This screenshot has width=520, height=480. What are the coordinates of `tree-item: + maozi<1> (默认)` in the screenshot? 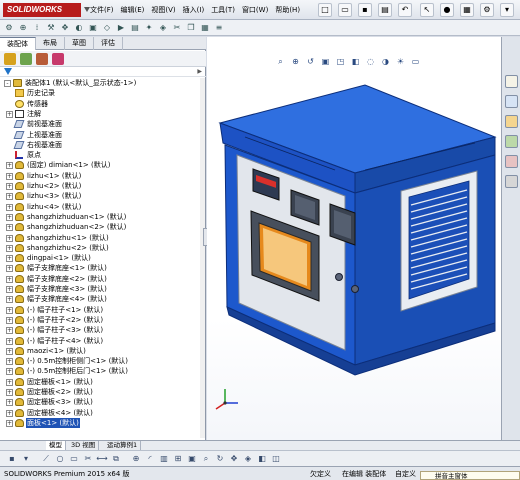 It's located at (103, 351).